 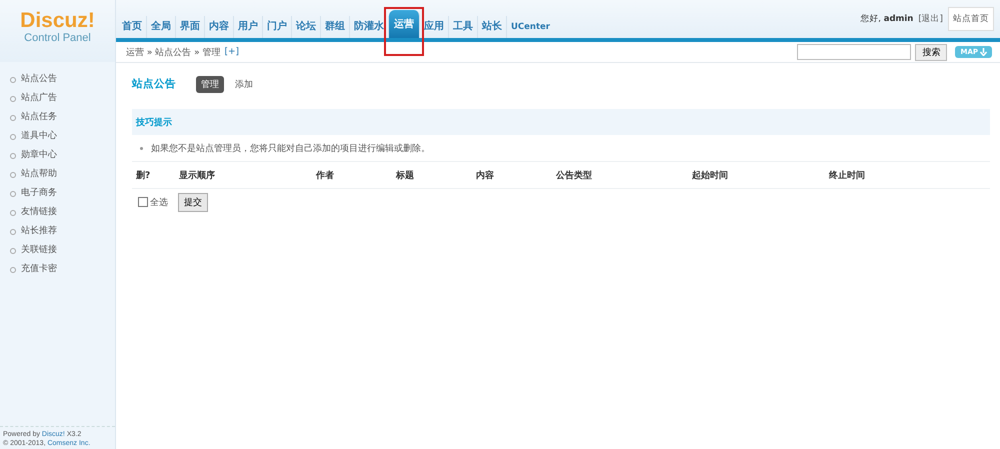 I want to click on tip-text: 如果您不是站点管理员，您将只能对自己添加的项目进行编辑或删除。, so click(x=290, y=148).